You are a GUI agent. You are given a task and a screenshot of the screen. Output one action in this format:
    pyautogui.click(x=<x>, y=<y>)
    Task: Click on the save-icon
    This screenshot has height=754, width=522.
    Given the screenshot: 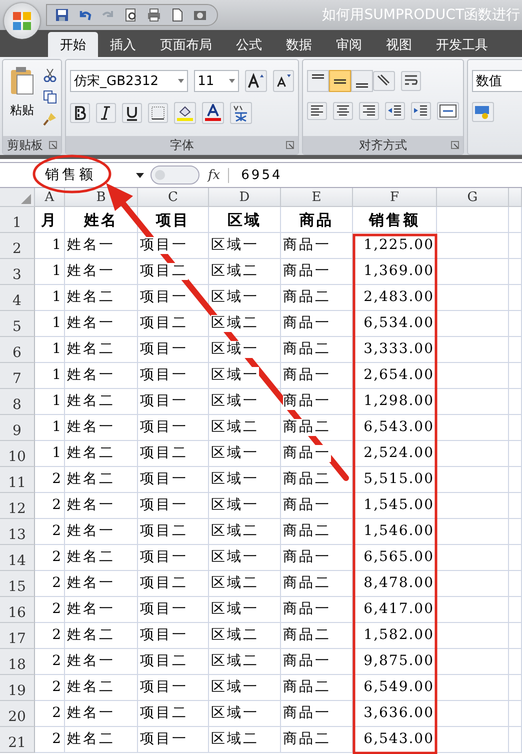 What is the action you would take?
    pyautogui.click(x=62, y=15)
    